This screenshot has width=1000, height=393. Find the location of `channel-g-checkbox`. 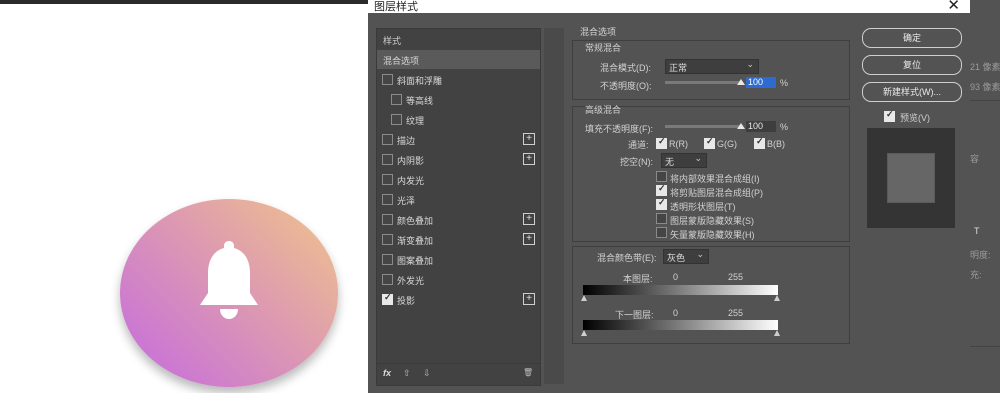

channel-g-checkbox is located at coordinates (709, 142).